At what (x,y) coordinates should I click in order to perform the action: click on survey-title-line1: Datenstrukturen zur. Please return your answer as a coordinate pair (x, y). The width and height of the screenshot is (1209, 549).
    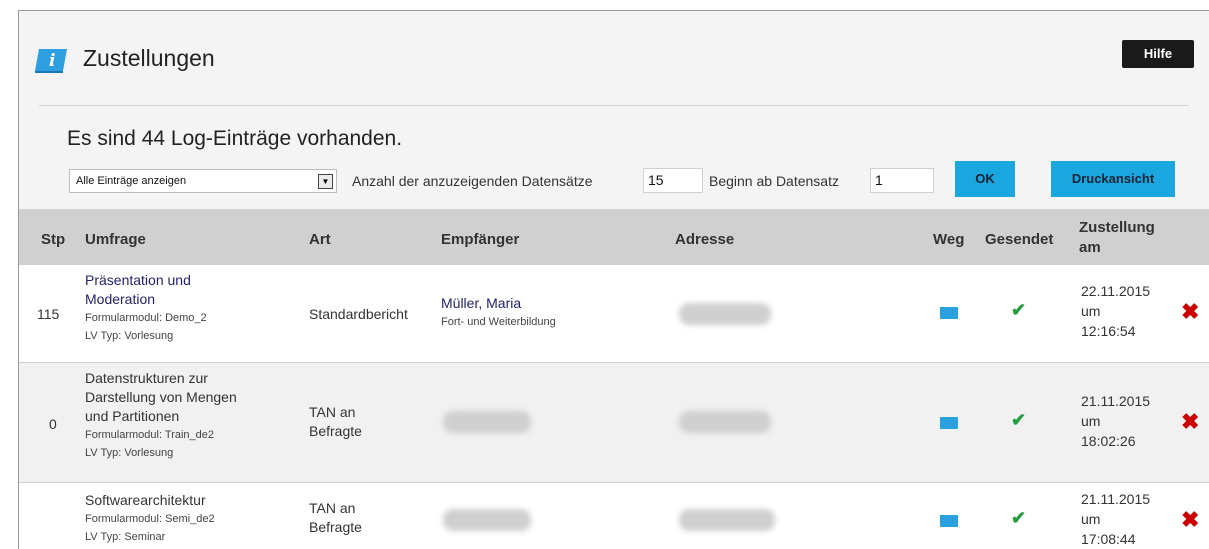
    Looking at the image, I should click on (146, 378).